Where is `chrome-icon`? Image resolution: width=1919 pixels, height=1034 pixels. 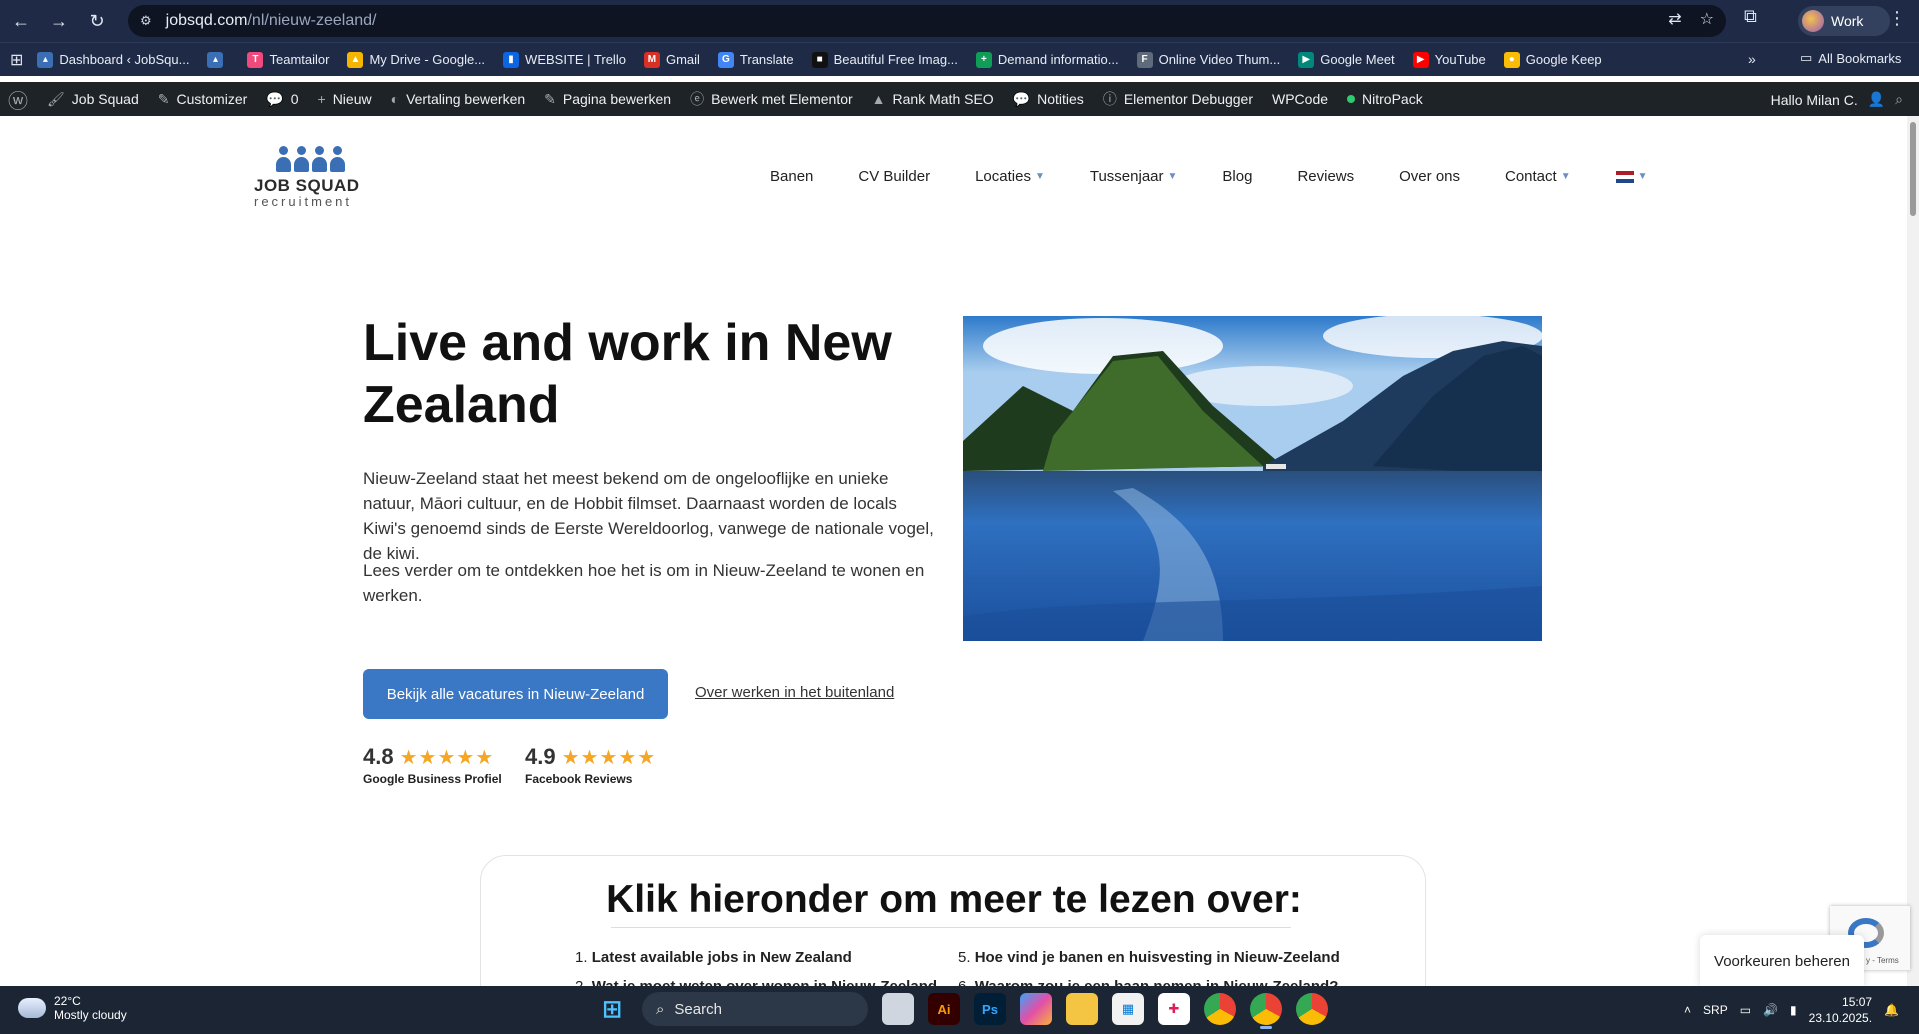
chrome-icon is located at coordinates (1220, 1009).